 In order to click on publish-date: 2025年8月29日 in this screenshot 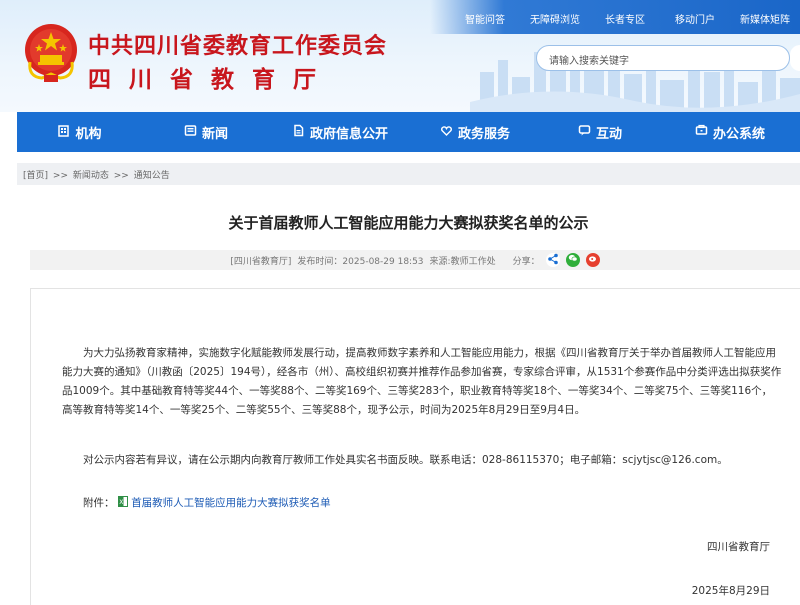, I will do `click(730, 591)`.